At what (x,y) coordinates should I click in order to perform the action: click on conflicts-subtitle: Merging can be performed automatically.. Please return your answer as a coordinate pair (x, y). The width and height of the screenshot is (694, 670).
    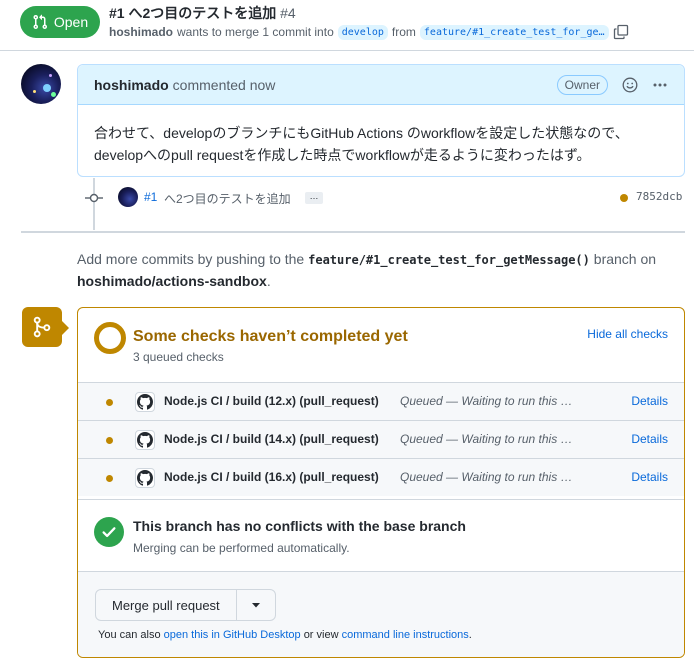
    Looking at the image, I should click on (241, 548).